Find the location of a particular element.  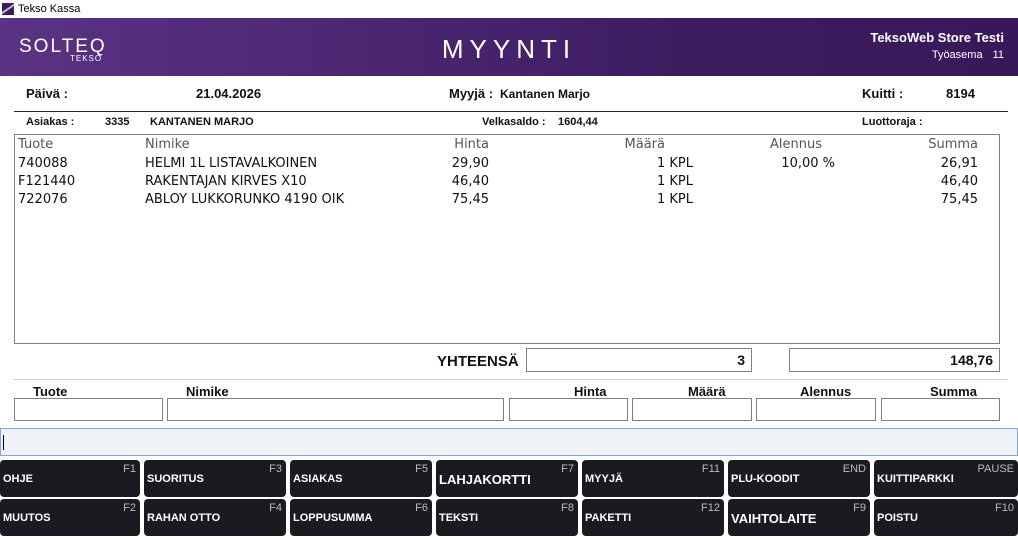

row-name: HELMI 1L LISTAVALKOINEN is located at coordinates (231, 163).